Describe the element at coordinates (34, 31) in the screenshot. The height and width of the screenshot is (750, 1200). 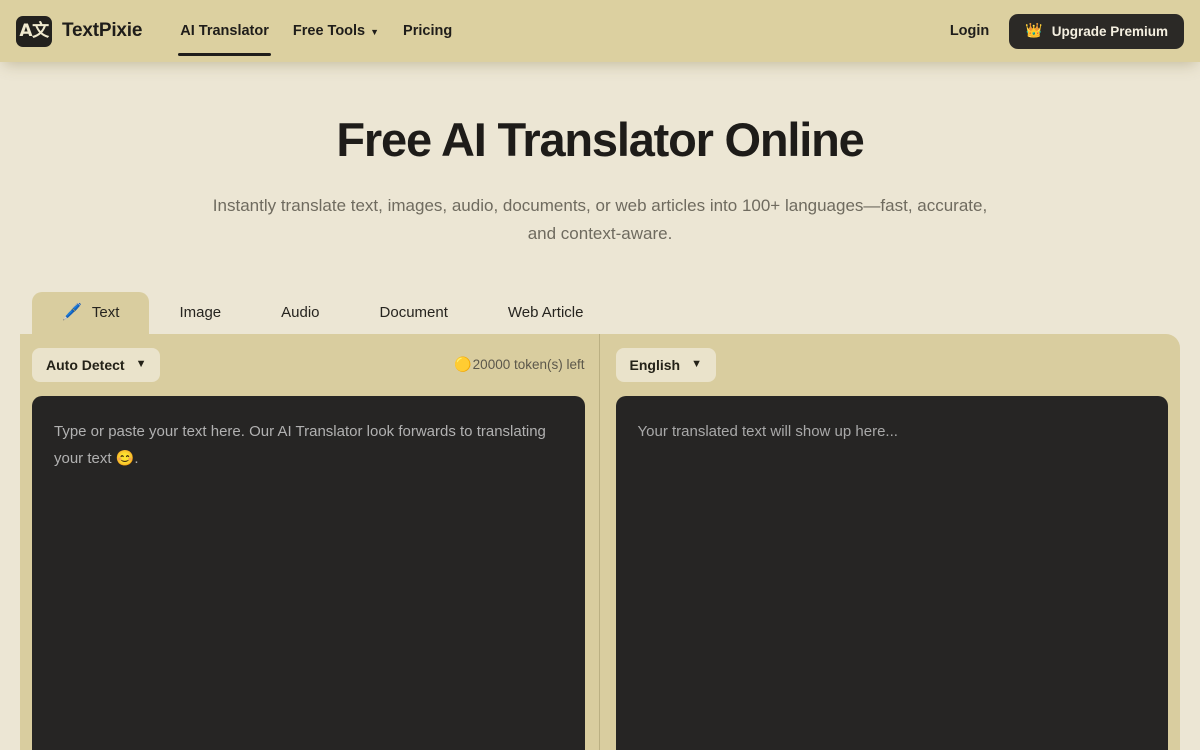
I see `translate-logo-icon: A文` at that location.